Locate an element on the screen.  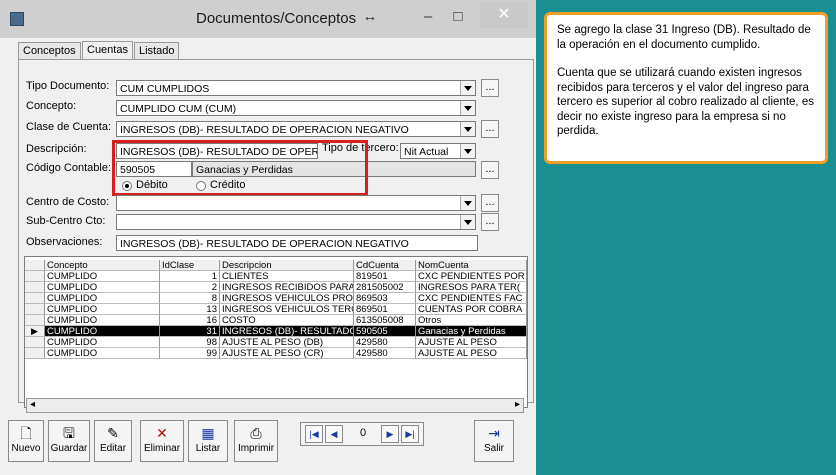
tipo-documento-select: CUM CUMPLIDOS is located at coordinates (296, 88).